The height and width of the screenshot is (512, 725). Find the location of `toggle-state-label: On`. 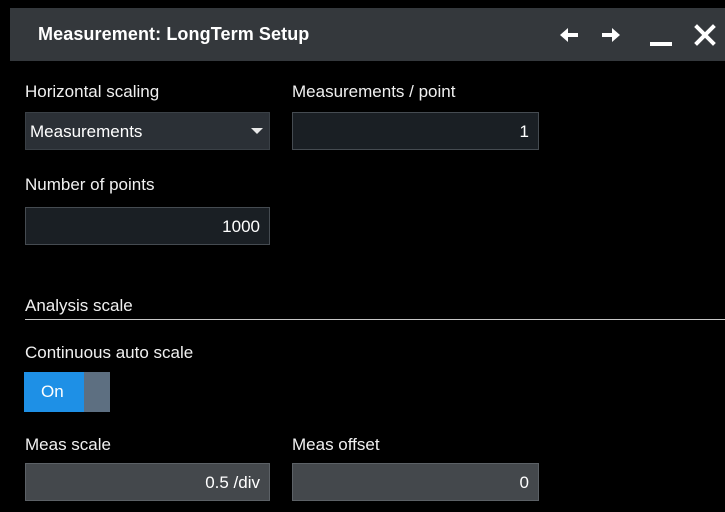

toggle-state-label: On is located at coordinates (52, 391).